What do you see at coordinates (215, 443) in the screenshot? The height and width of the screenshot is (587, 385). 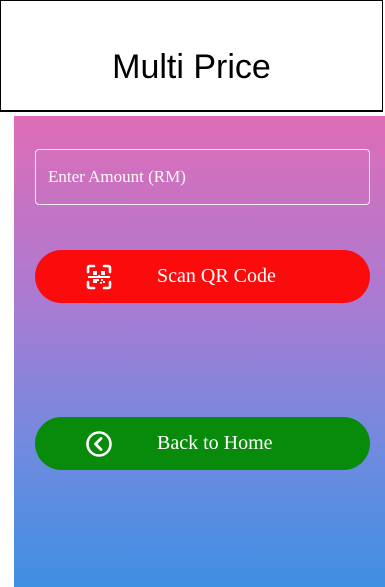 I see `back-to-home-label: Back to Home` at bounding box center [215, 443].